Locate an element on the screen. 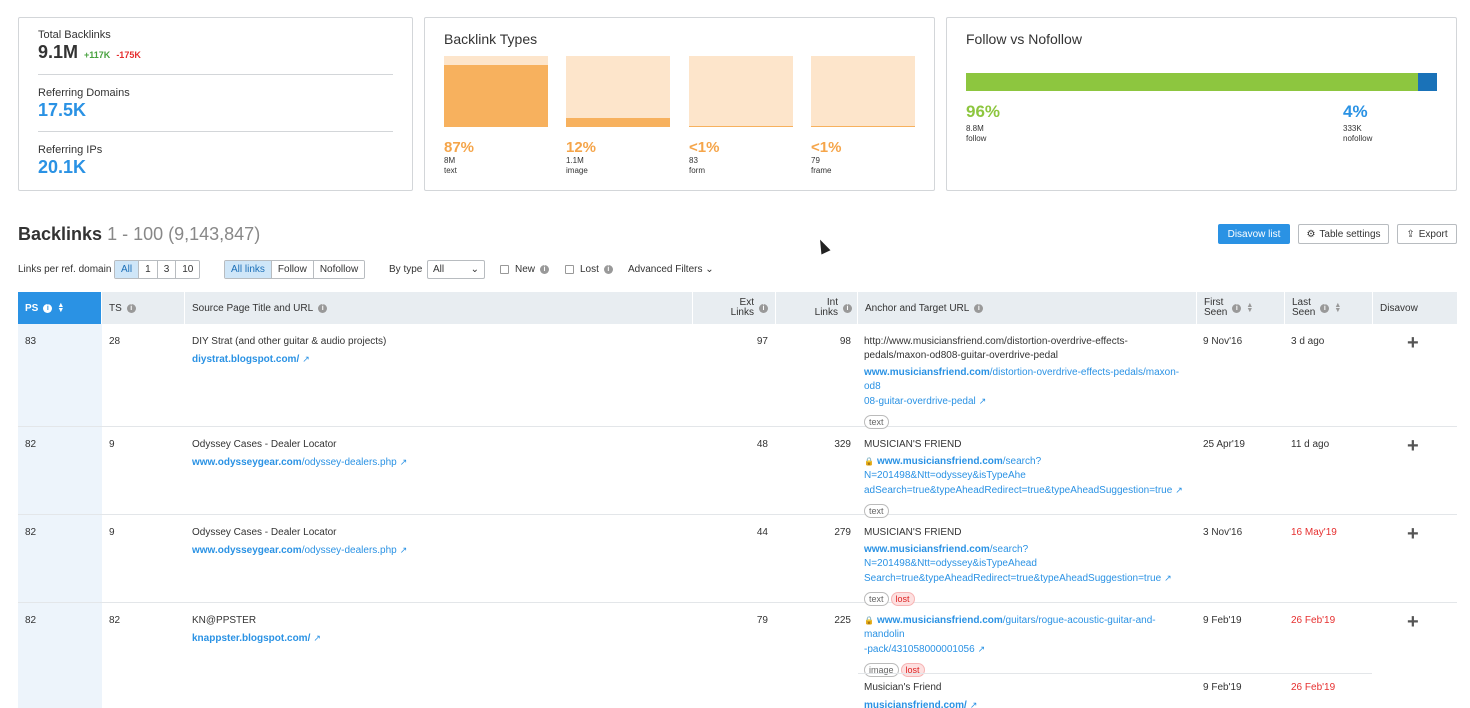 The width and height of the screenshot is (1470, 708). links-per-3: 3 is located at coordinates (167, 269).